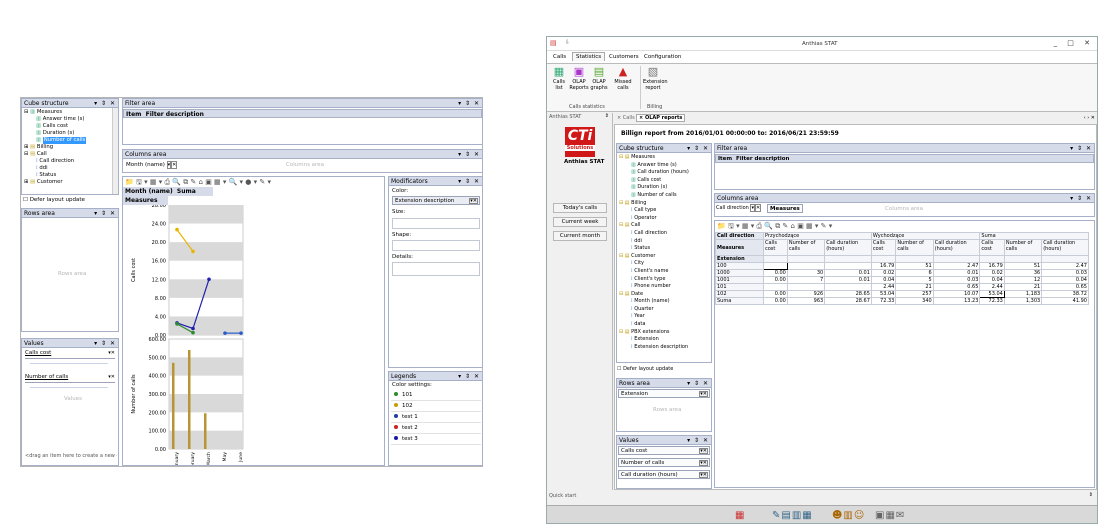 Image resolution: width=1112 pixels, height=531 pixels. Describe the element at coordinates (739, 208) in the screenshot. I see `column-field-call-direction: Call direction ▾ ✕` at that location.